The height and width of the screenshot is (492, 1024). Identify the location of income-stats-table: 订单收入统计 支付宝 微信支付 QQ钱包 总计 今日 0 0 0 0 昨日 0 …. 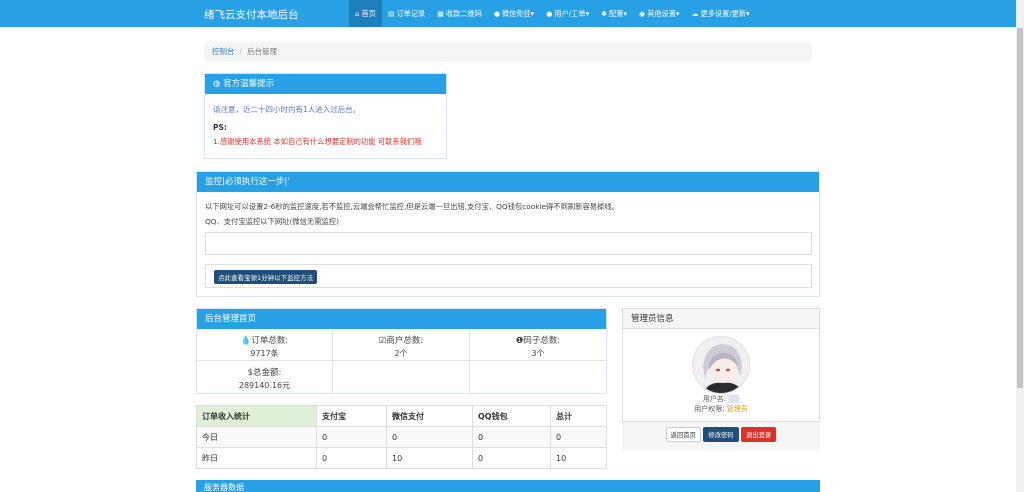
(401, 437).